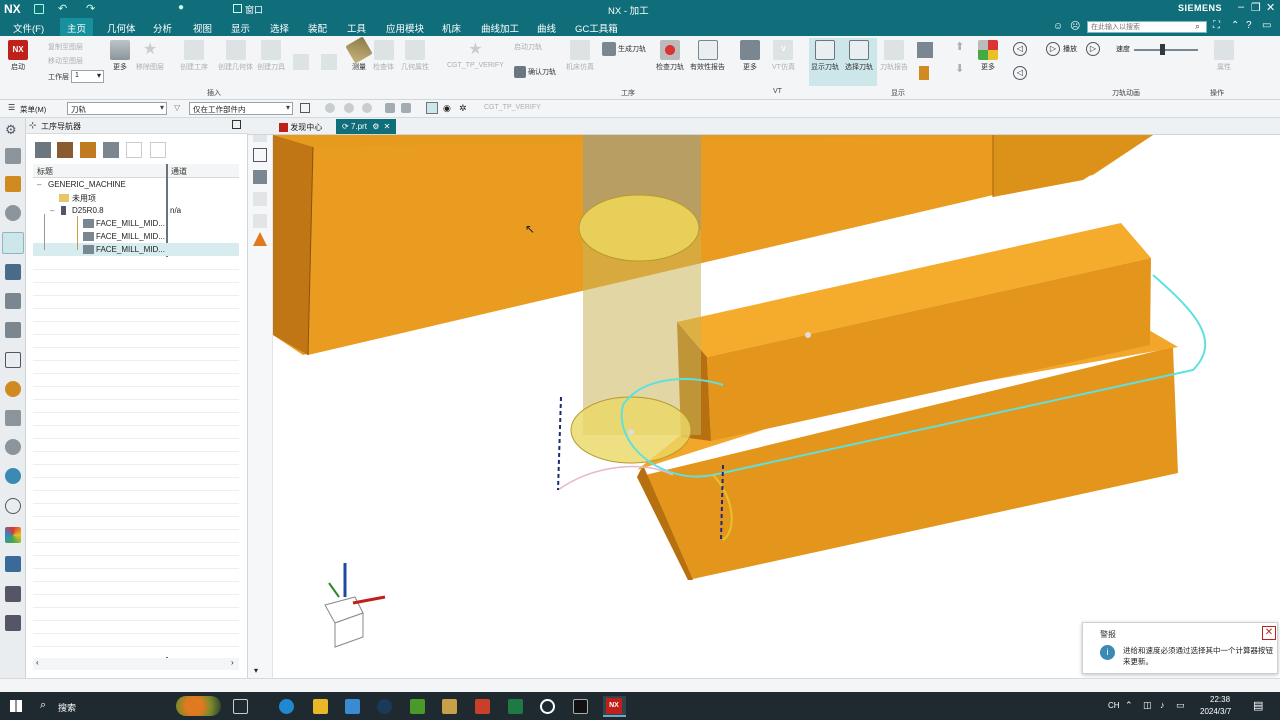 Image resolution: width=1280 pixels, height=720 pixels. Describe the element at coordinates (384, 706) in the screenshot. I see `steam-icon` at that location.